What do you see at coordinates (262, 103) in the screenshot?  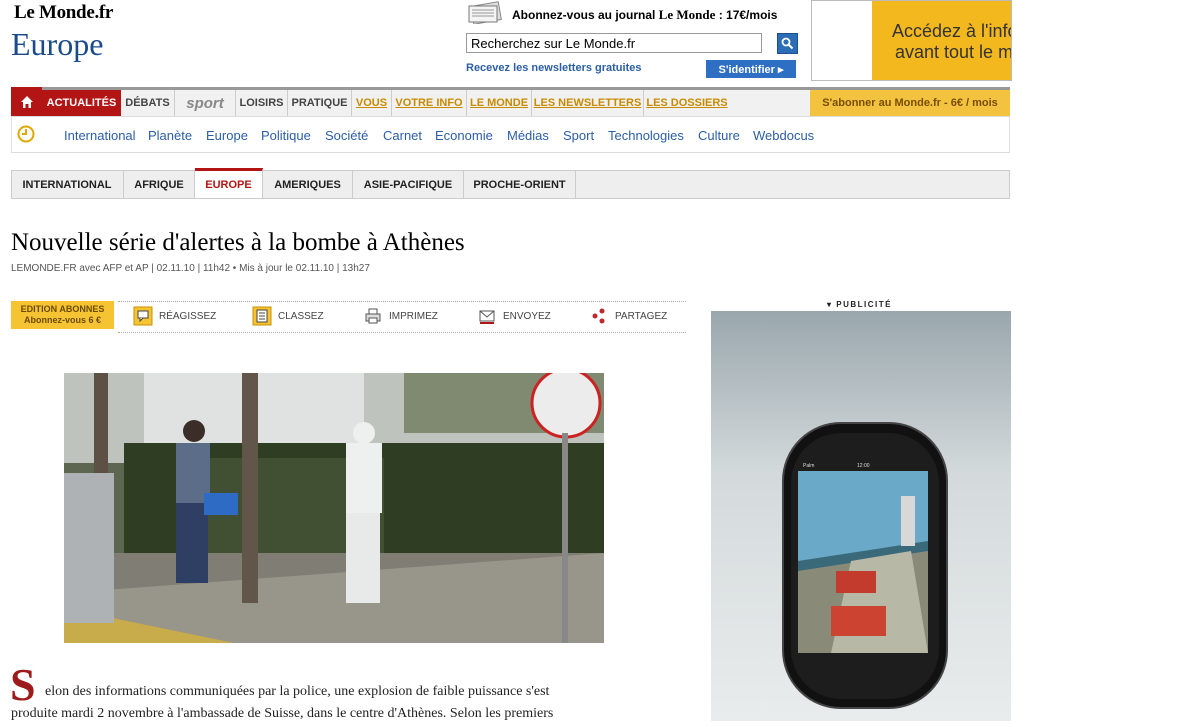 I see `nav-loisirs: LOISIRS` at bounding box center [262, 103].